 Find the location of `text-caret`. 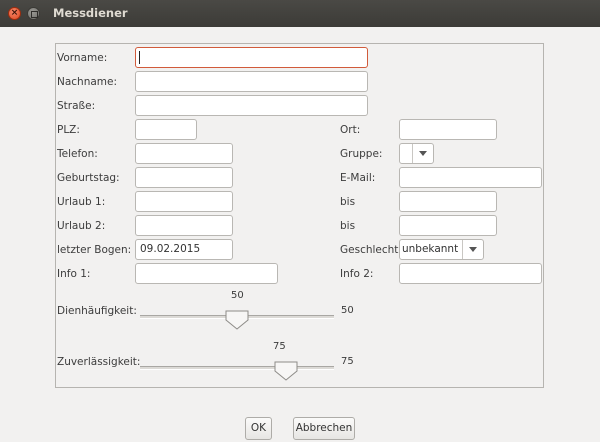

text-caret is located at coordinates (139, 57).